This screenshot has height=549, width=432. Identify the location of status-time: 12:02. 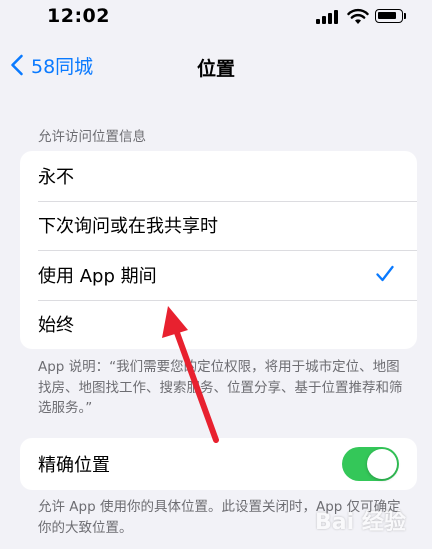
(78, 16).